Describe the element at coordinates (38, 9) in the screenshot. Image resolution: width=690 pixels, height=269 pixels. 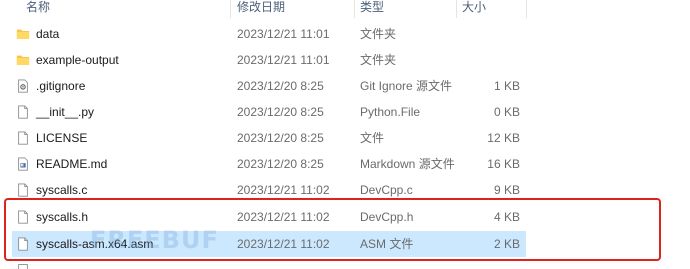
I see `column-header-name: 名称` at that location.